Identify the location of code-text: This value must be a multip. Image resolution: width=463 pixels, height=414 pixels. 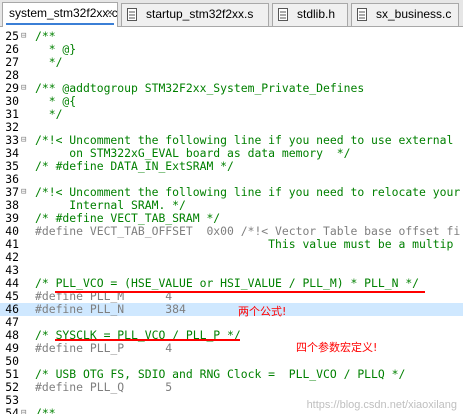
(244, 244).